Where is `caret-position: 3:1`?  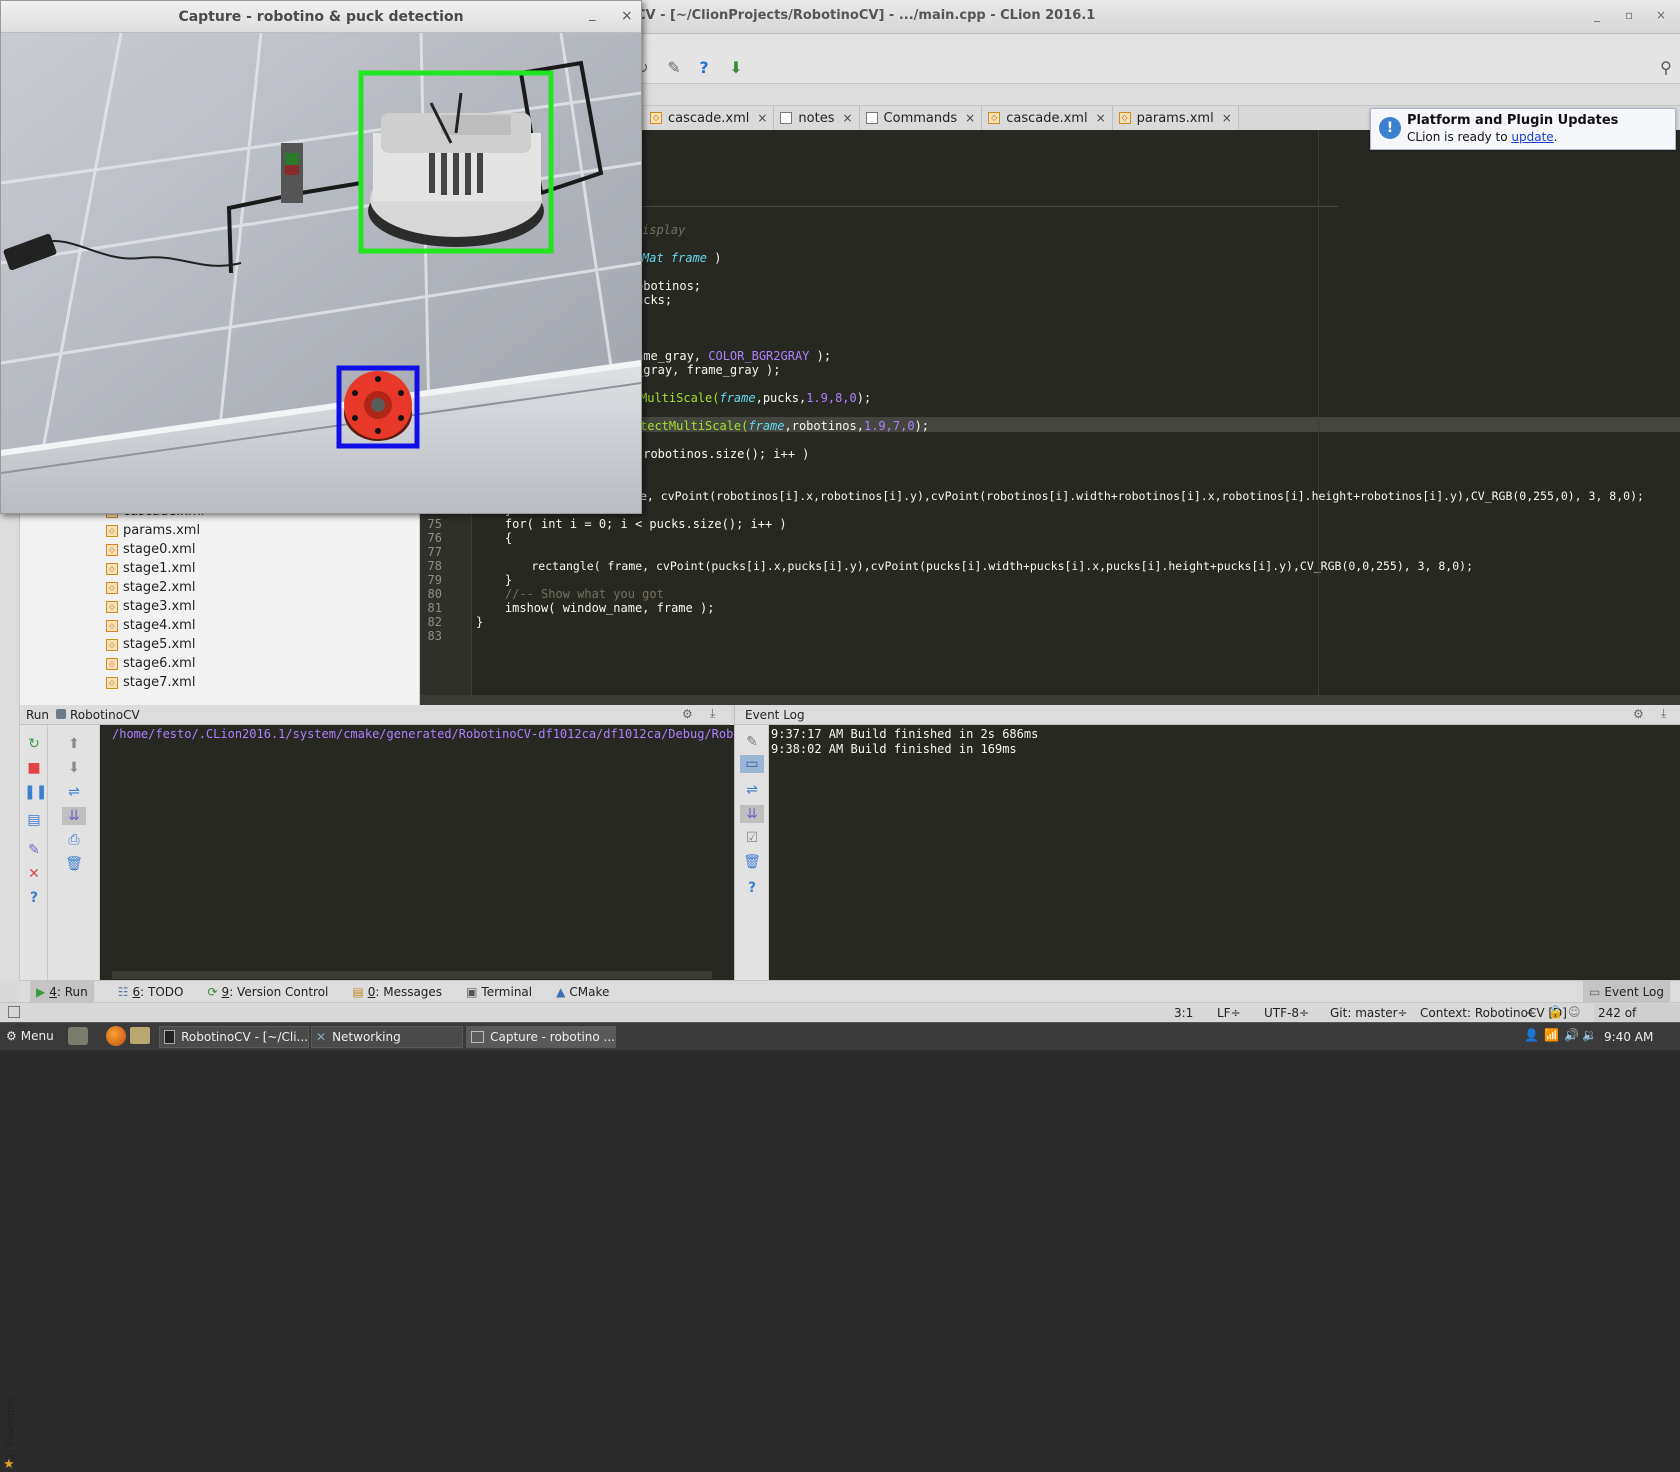 caret-position: 3:1 is located at coordinates (1183, 1013).